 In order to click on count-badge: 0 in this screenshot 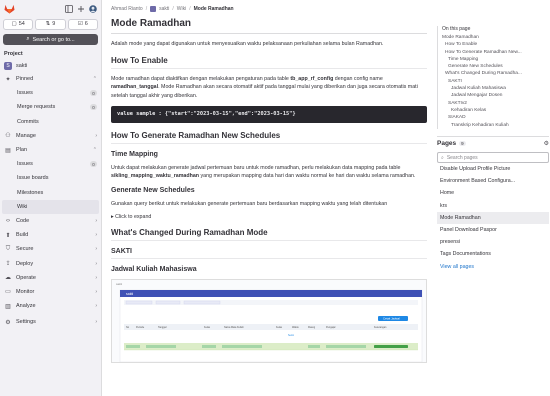, I will do `click(93, 164)`.